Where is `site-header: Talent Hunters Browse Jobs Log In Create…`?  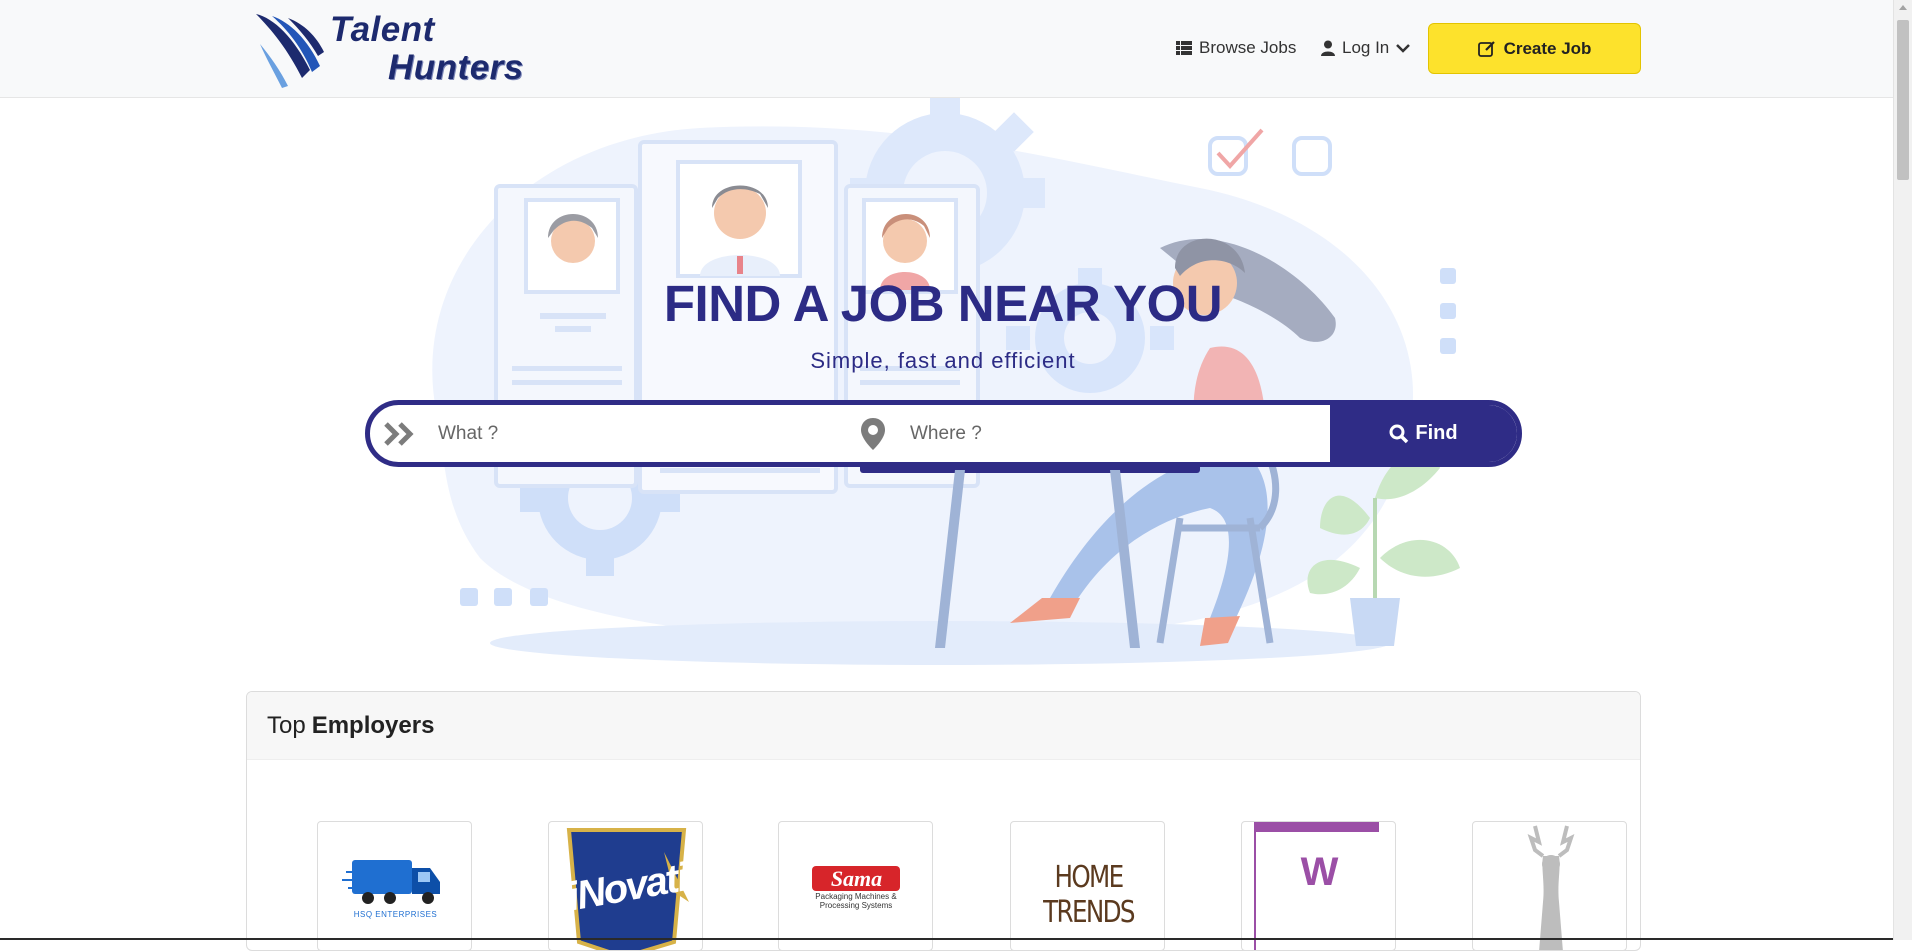 site-header: Talent Hunters Browse Jobs Log In Create… is located at coordinates (946, 49).